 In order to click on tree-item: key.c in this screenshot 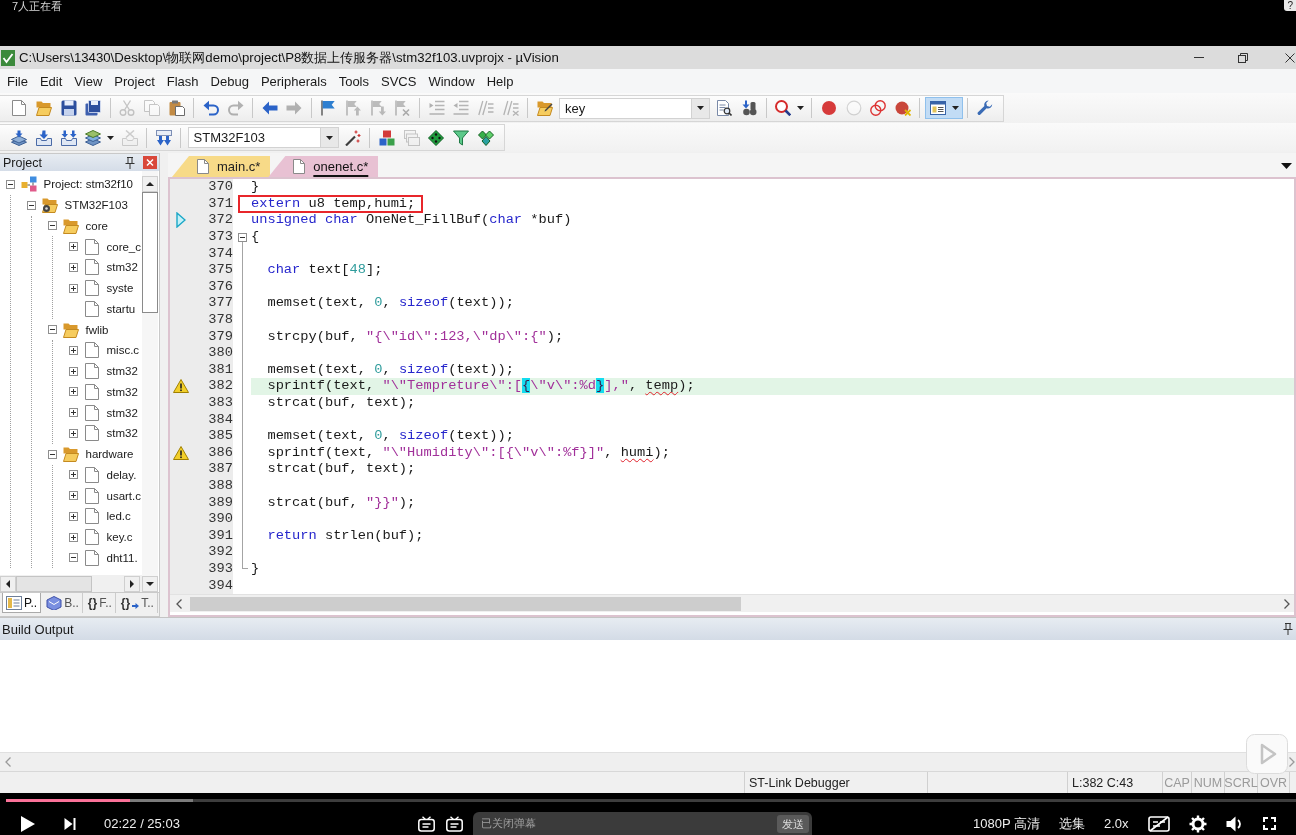, I will do `click(119, 537)`.